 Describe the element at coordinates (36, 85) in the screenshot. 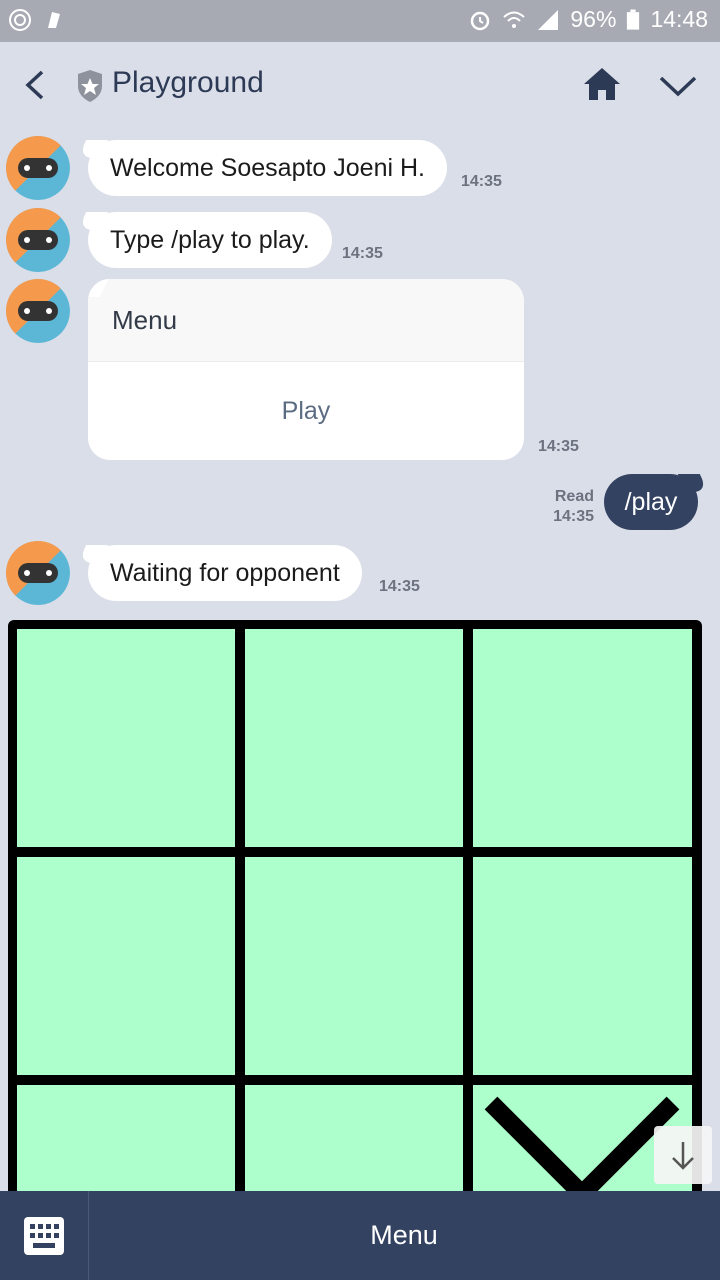

I see `back-arrow-icon` at that location.